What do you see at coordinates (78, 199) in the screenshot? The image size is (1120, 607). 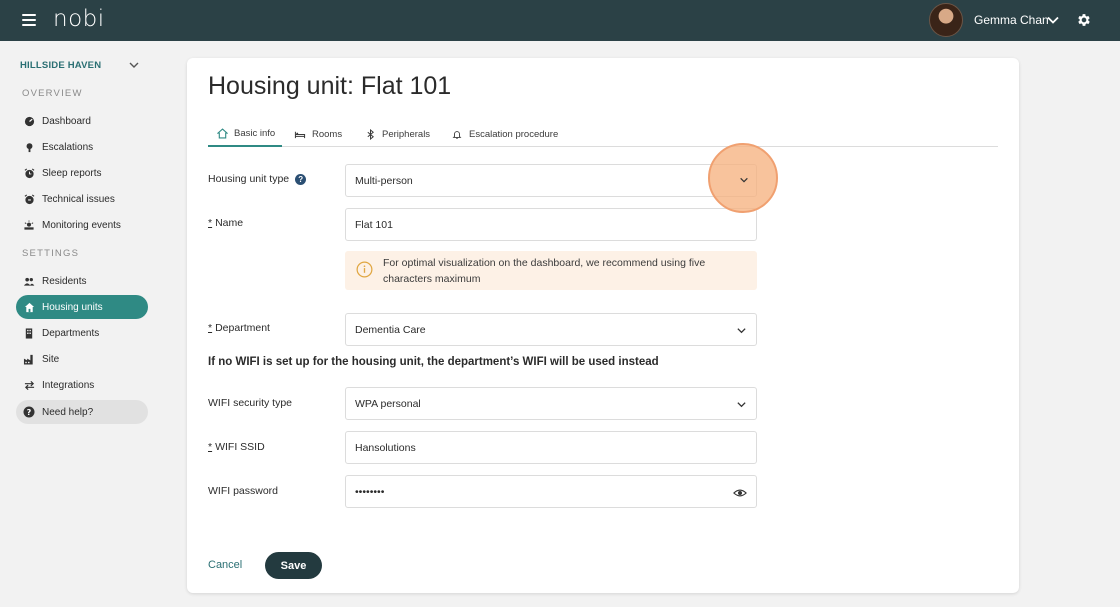 I see `sidebar-item-label: Technical issues` at bounding box center [78, 199].